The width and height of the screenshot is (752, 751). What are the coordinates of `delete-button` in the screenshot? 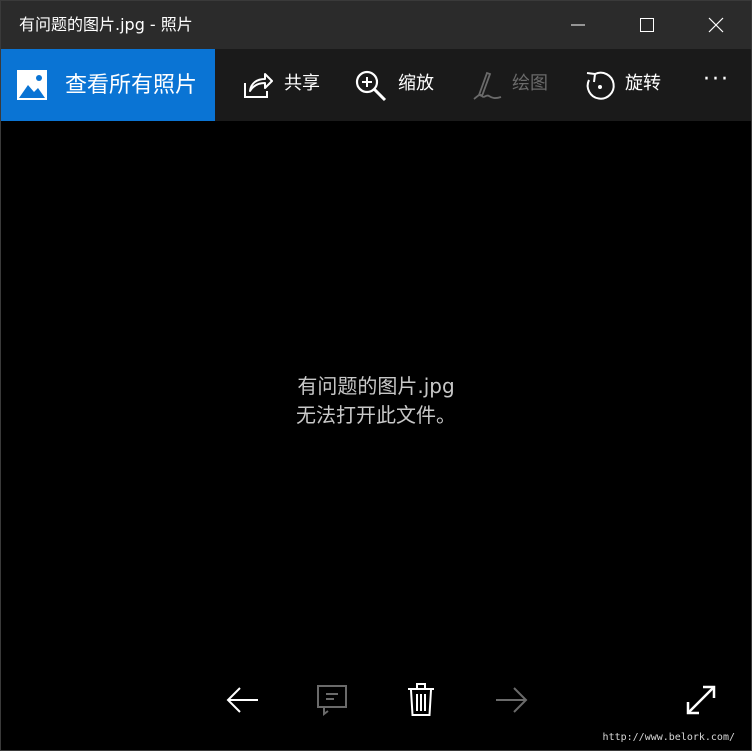 It's located at (421, 700).